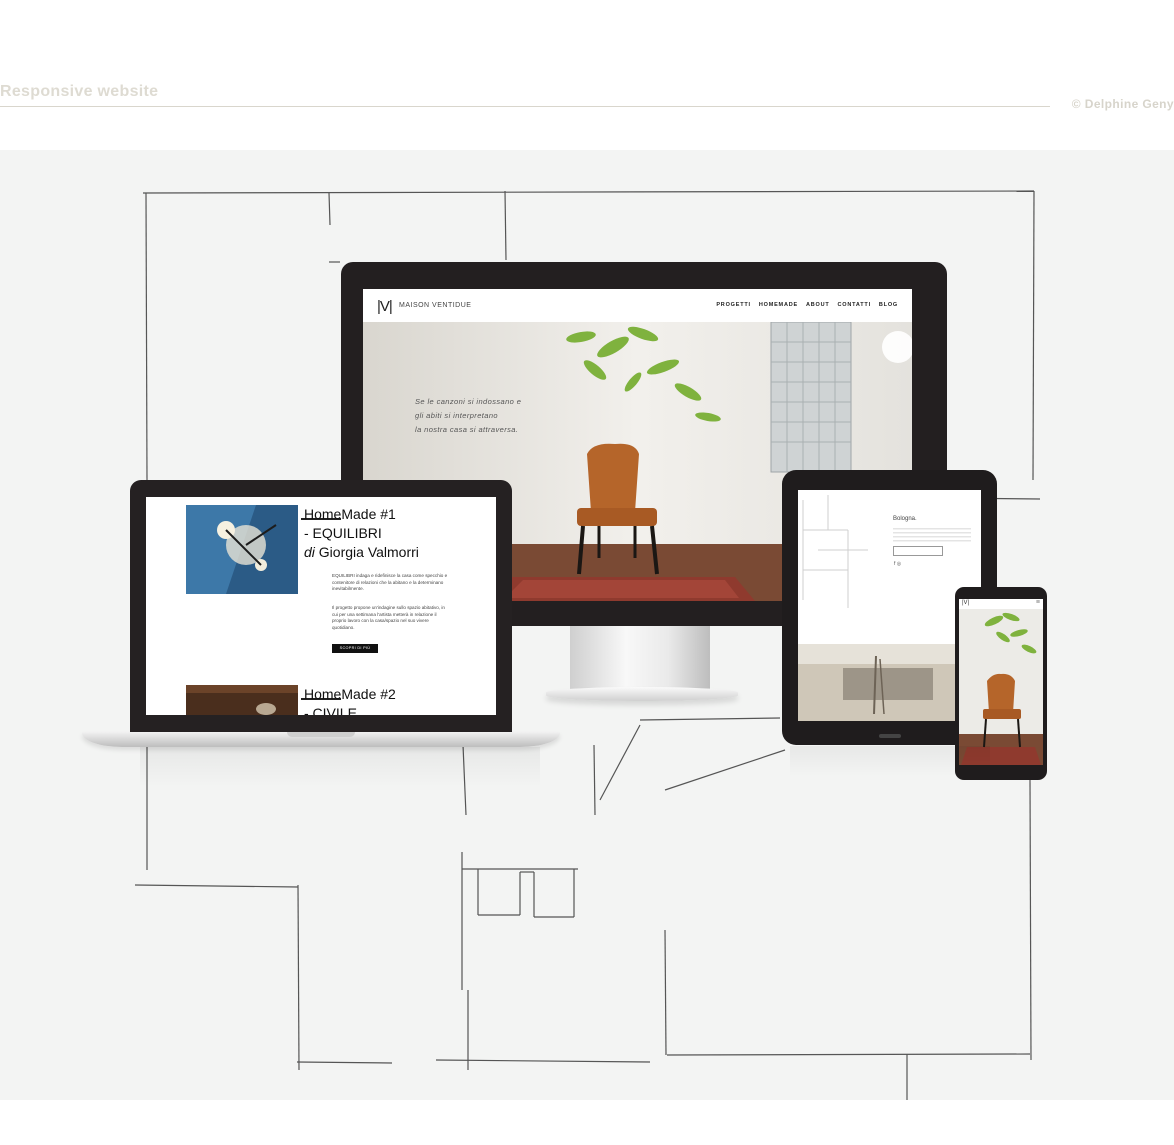 This screenshot has width=1174, height=1145. Describe the element at coordinates (1001, 687) in the screenshot. I see `phone-hero-image` at that location.